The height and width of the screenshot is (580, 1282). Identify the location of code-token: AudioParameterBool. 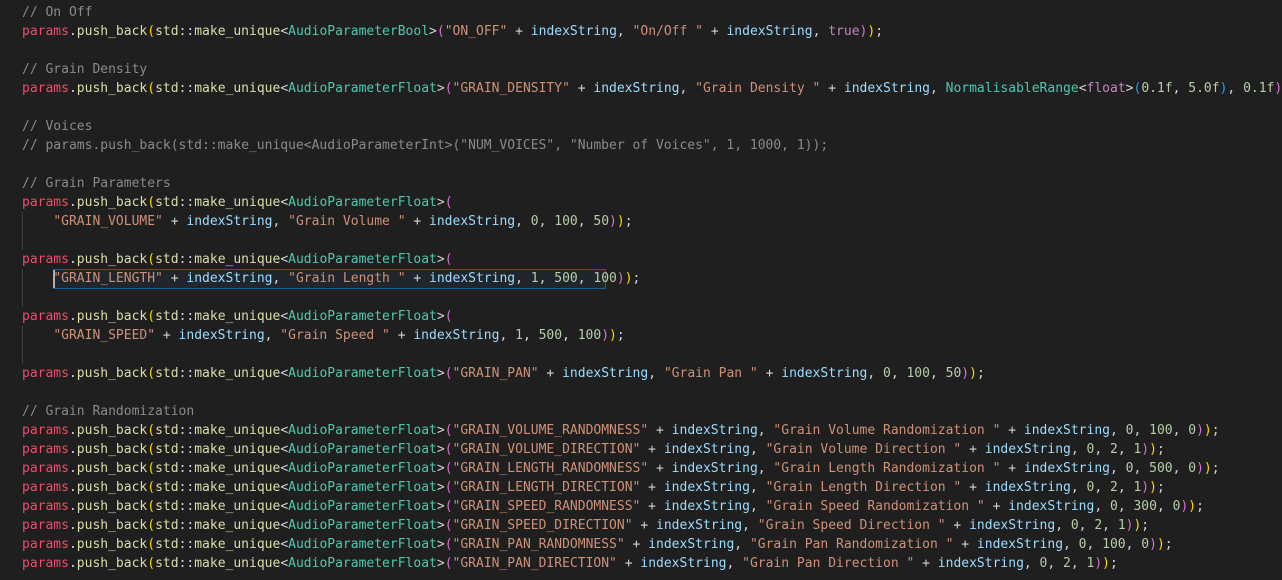
(359, 31).